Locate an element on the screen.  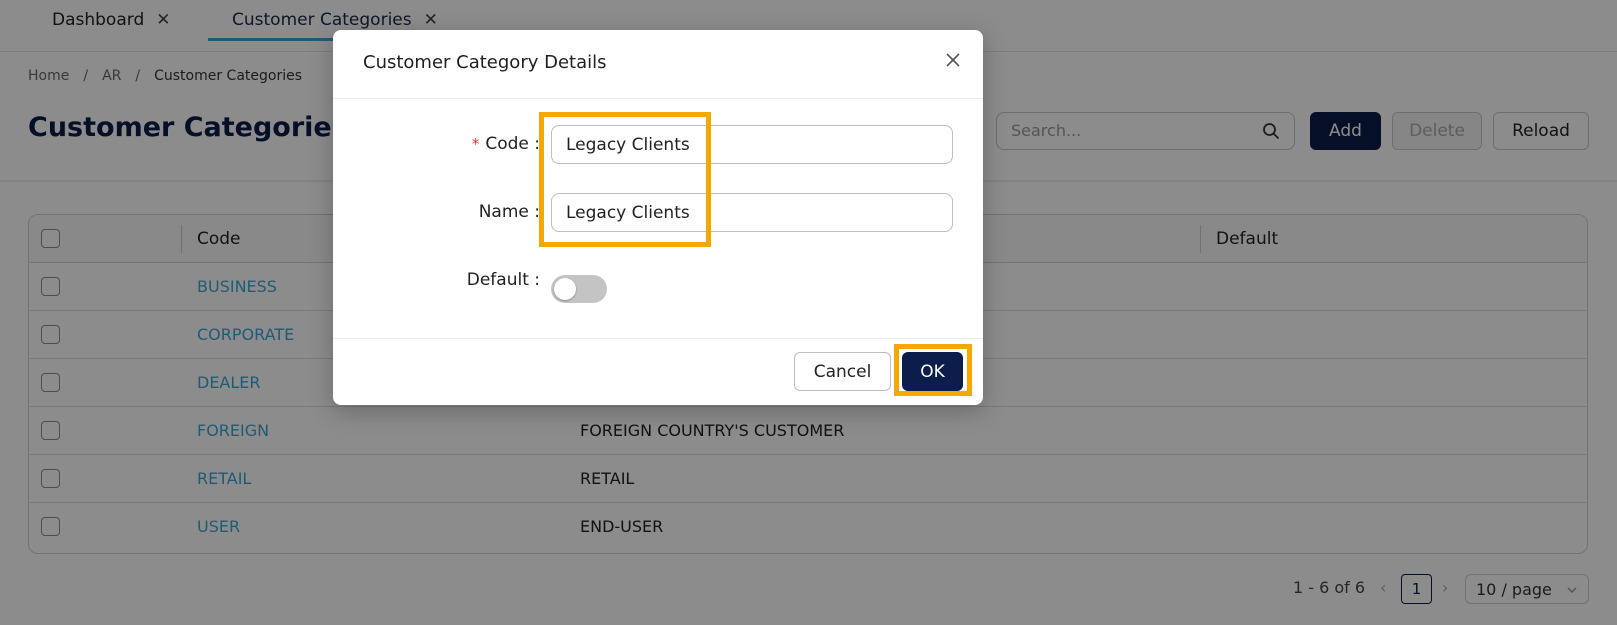
required-marker: * is located at coordinates (475, 144).